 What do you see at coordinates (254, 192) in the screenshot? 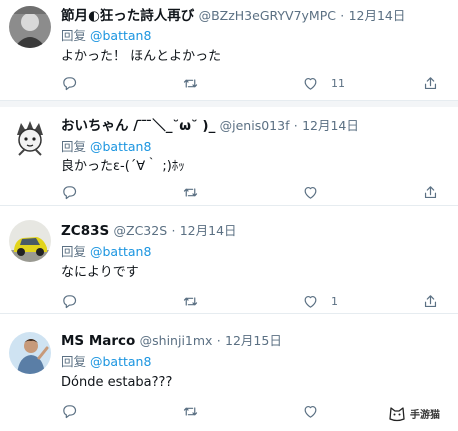
I see `tweet-actions` at bounding box center [254, 192].